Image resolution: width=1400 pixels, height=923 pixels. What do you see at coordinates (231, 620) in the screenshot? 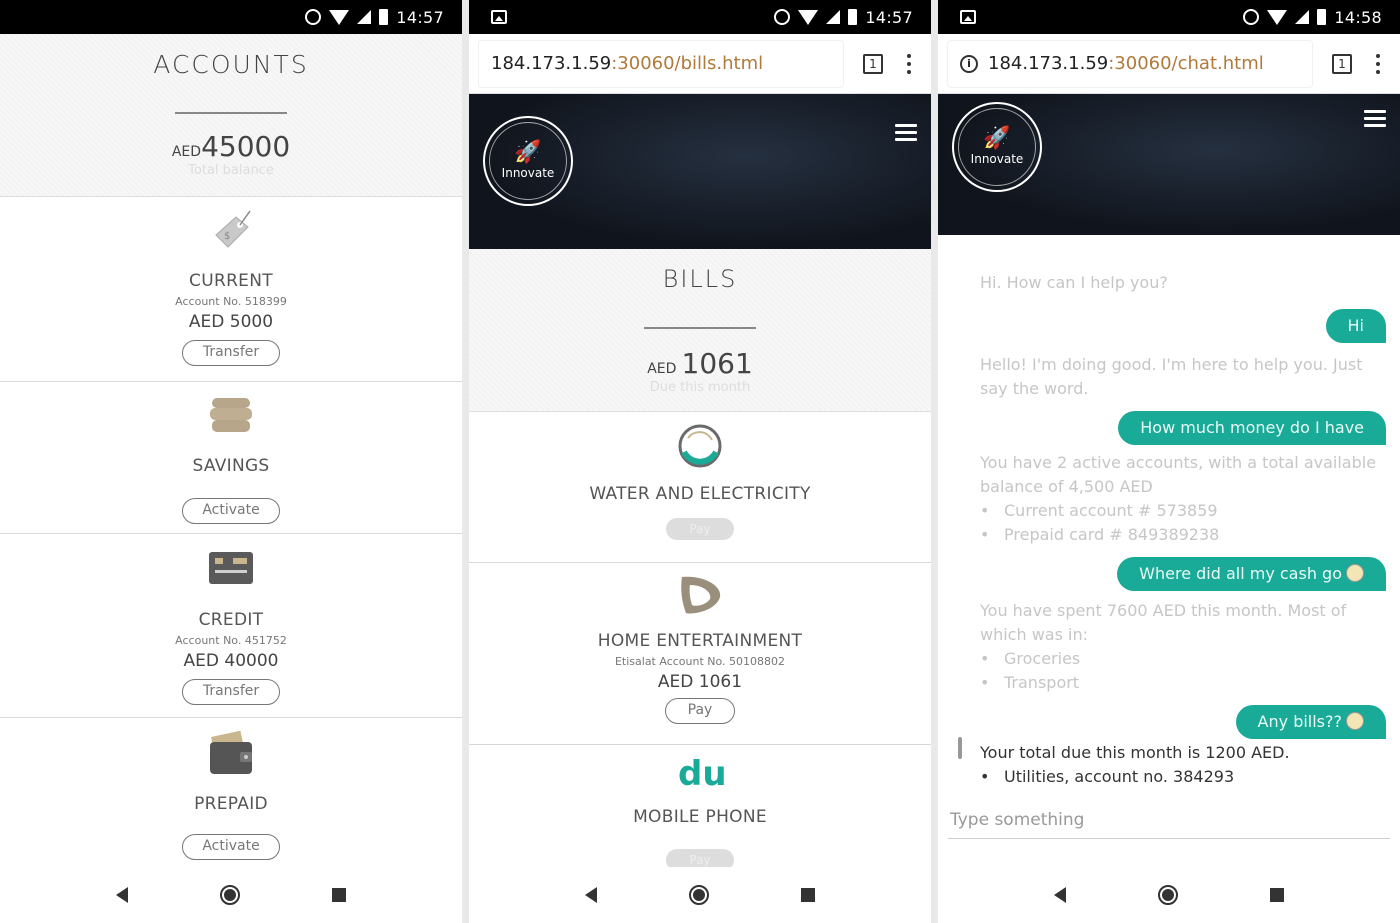
I see `account-name: CREDIT` at bounding box center [231, 620].